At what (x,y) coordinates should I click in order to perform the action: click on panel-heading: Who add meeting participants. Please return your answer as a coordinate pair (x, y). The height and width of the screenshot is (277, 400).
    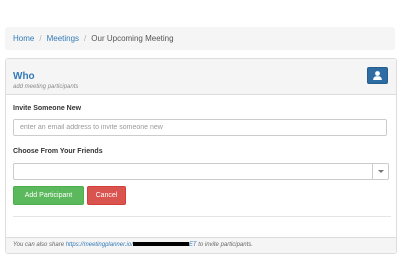
    Looking at the image, I should click on (201, 77).